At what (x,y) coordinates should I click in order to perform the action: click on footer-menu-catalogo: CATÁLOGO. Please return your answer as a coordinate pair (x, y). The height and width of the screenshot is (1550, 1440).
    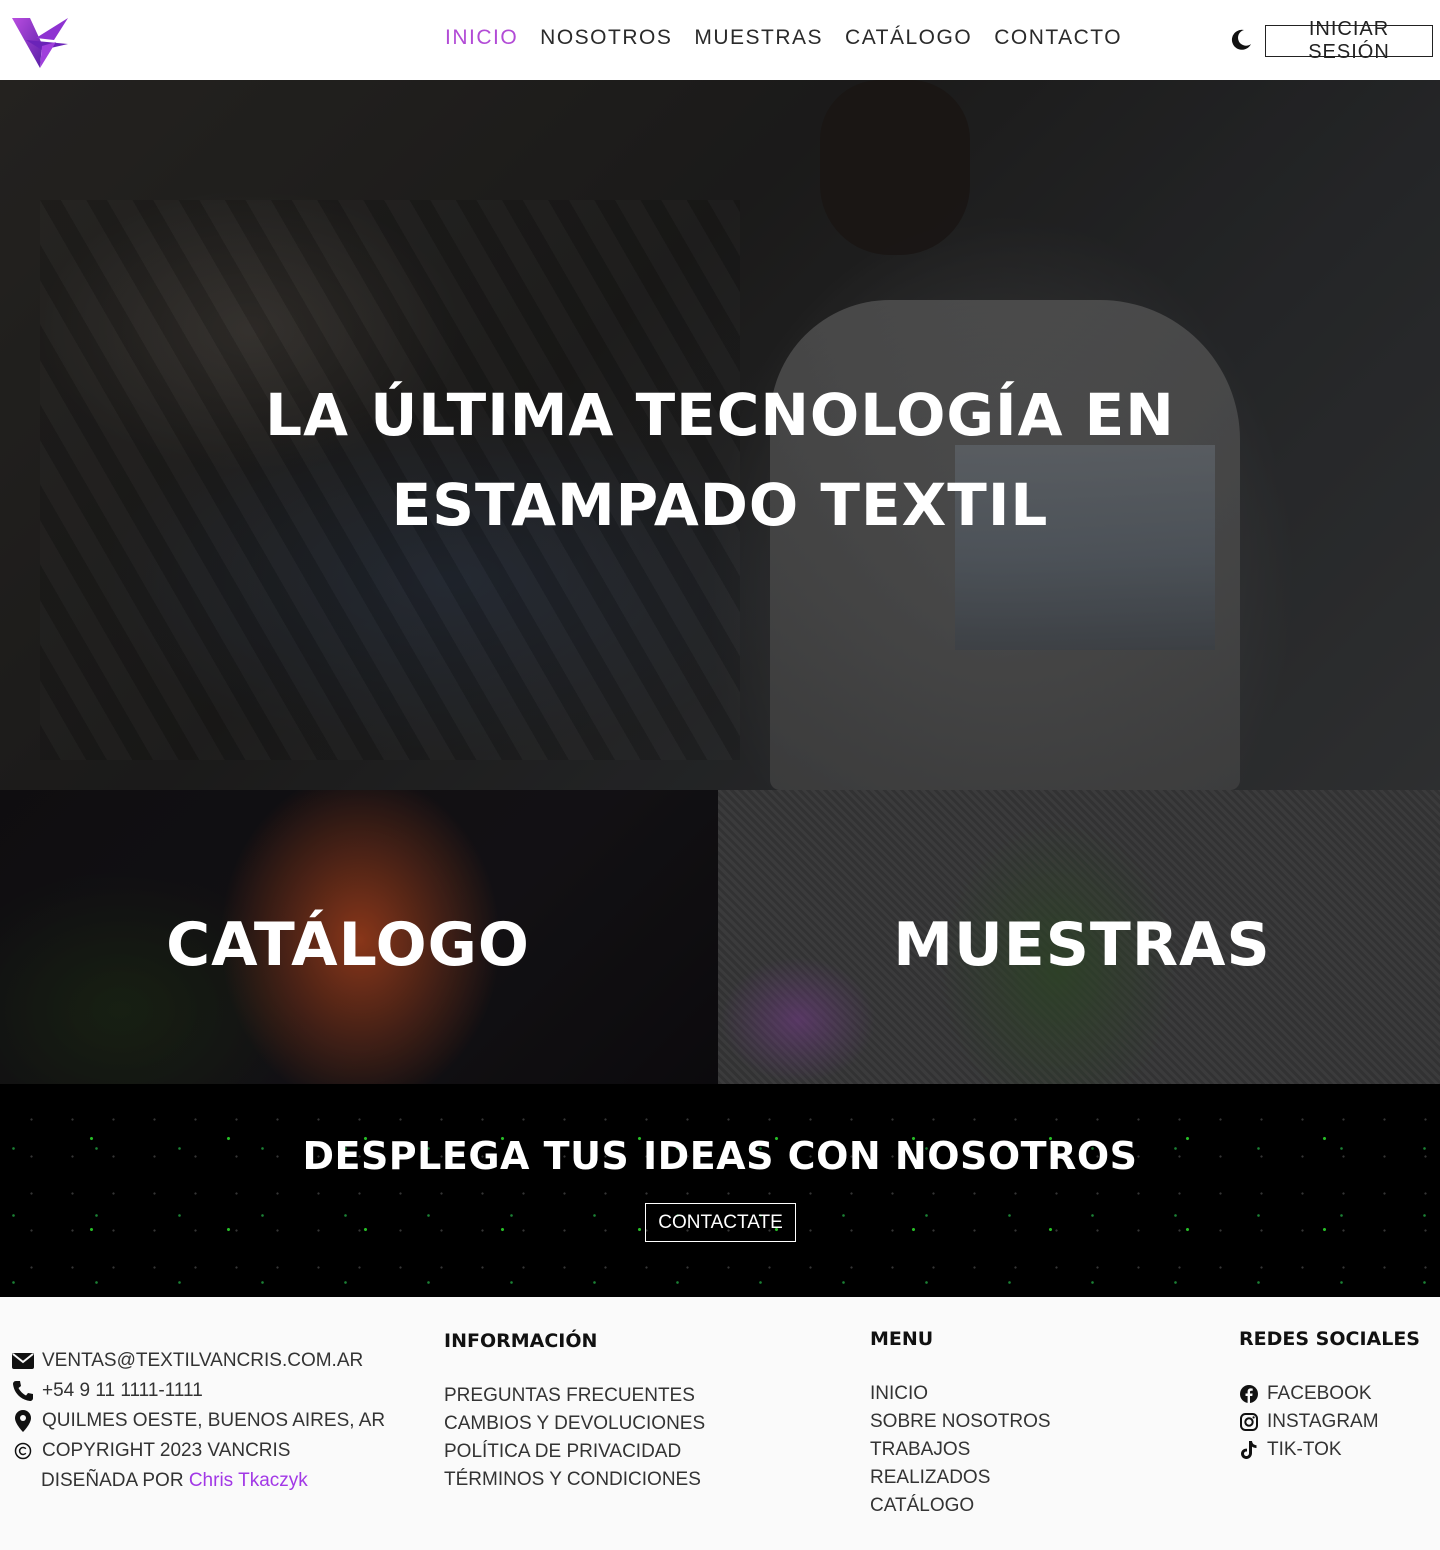
    Looking at the image, I should click on (922, 1506).